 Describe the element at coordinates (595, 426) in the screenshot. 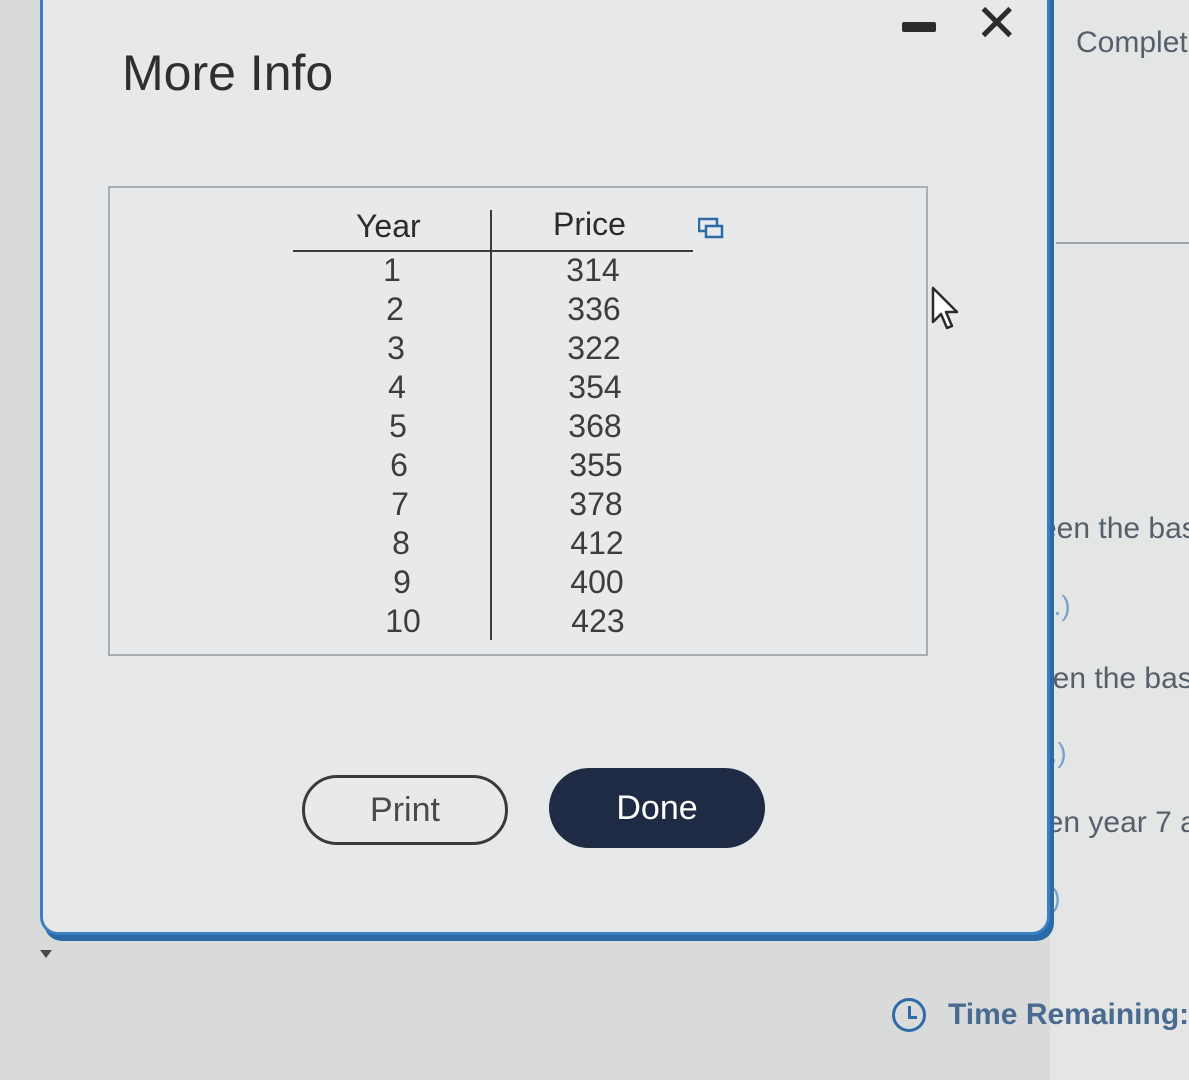

I see `table-cell-price: 368` at that location.